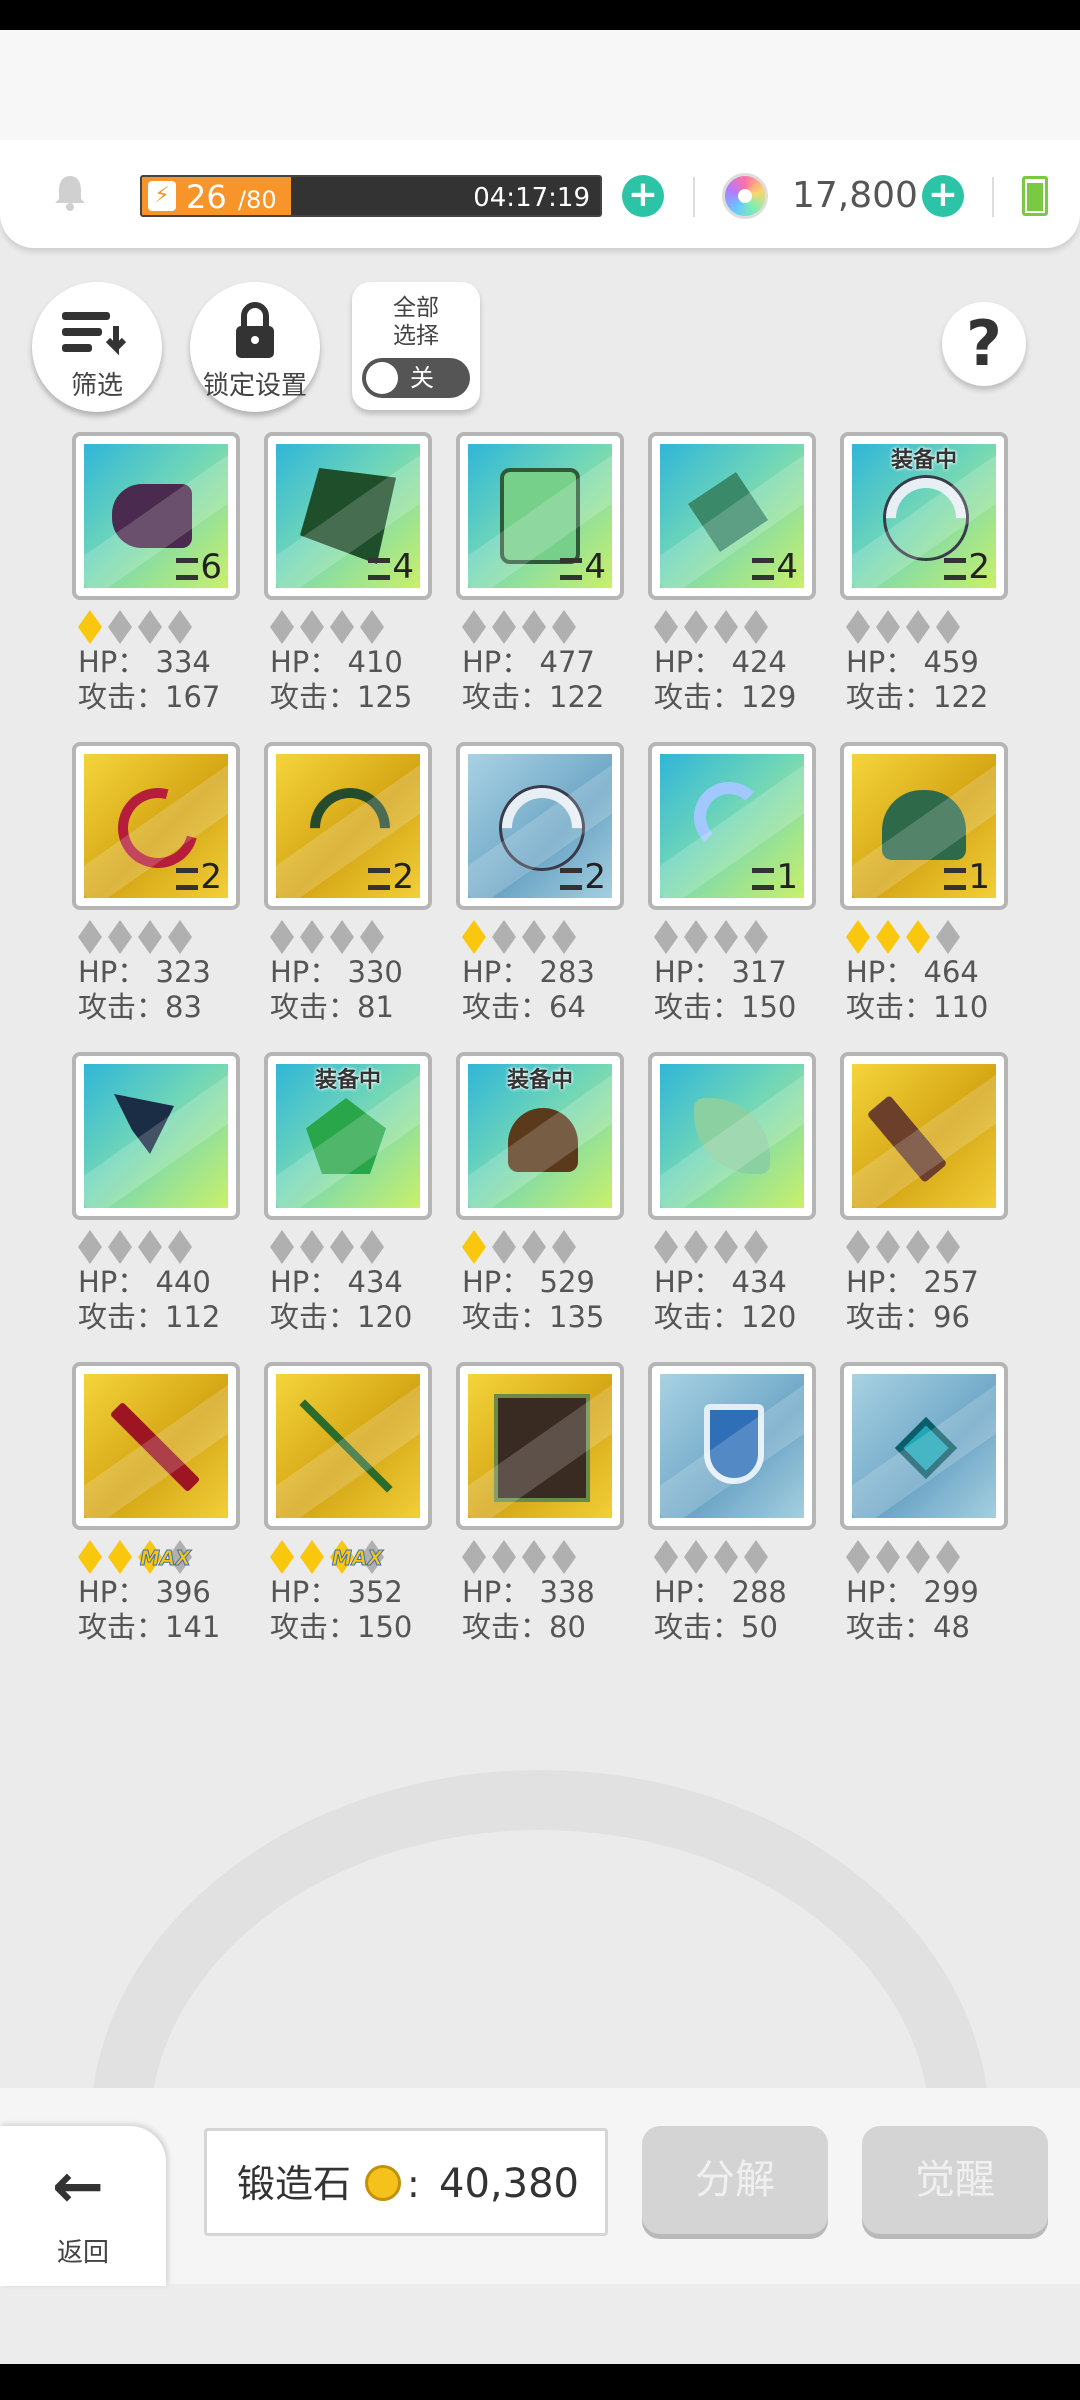 Image resolution: width=1080 pixels, height=2400 pixels. I want to click on item-card: HP： 257 攻击：96, so click(924, 1207).